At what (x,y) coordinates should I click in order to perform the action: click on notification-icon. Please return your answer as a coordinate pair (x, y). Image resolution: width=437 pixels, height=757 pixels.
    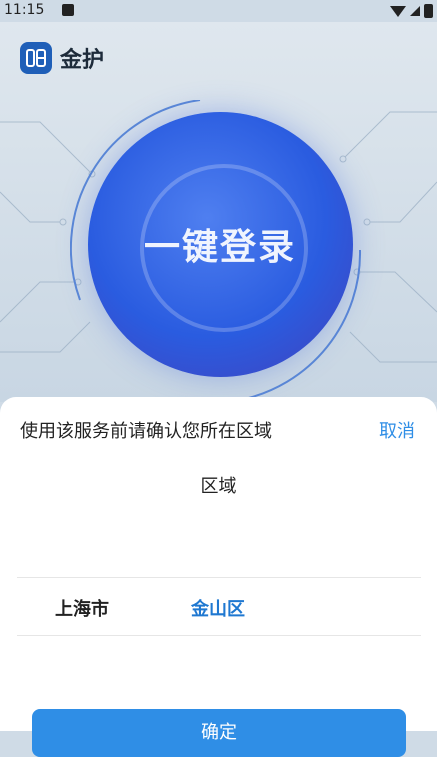
    Looking at the image, I should click on (68, 10).